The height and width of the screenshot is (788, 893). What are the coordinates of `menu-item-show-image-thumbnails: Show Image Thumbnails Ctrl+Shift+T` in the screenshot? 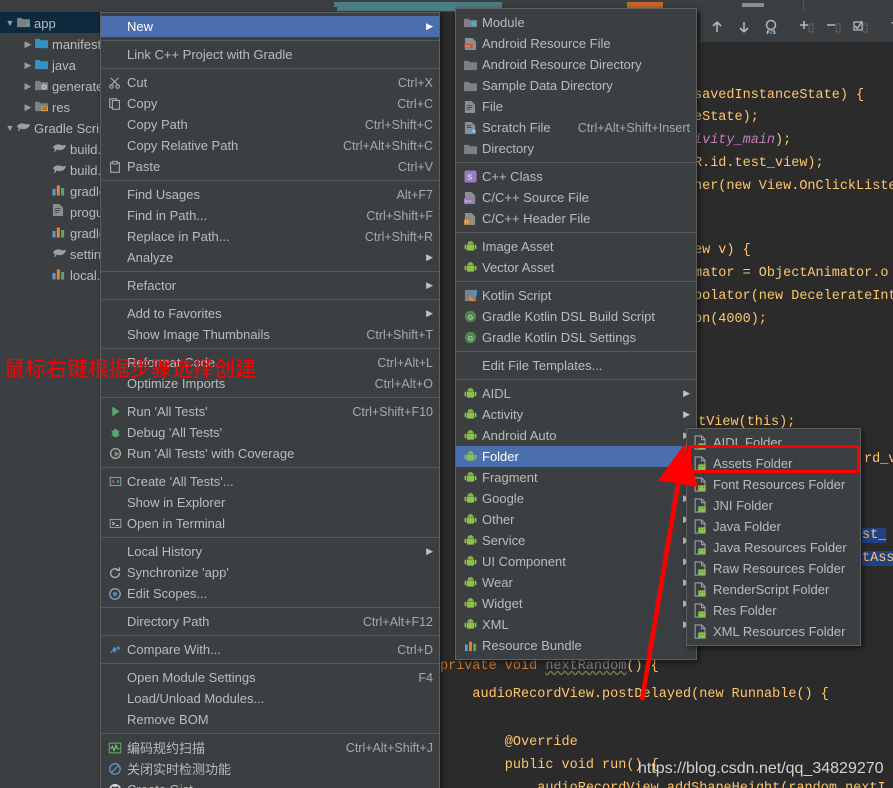 It's located at (270, 334).